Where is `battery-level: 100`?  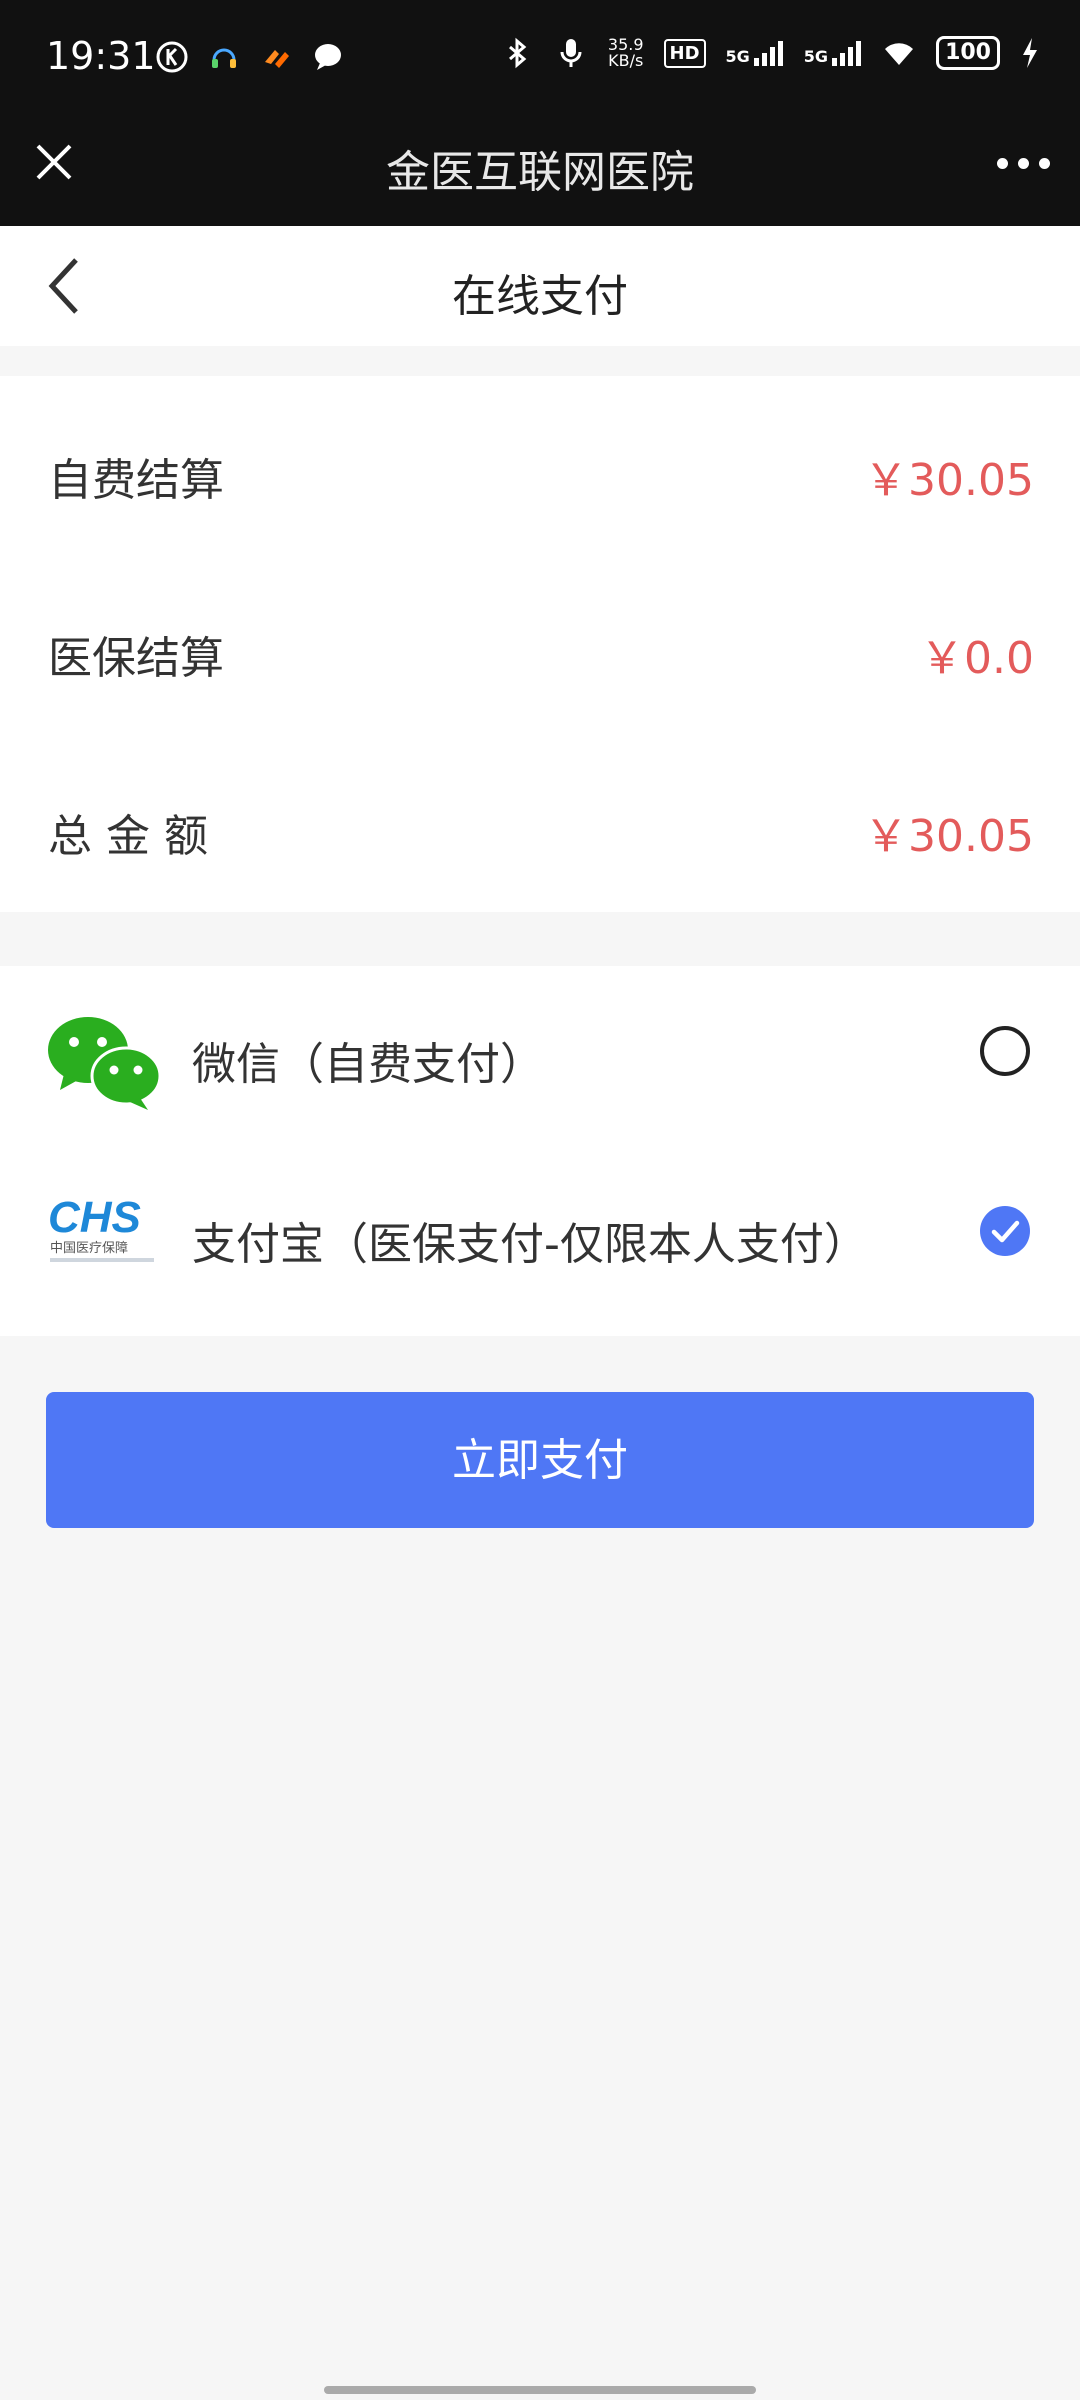
battery-level: 100 is located at coordinates (968, 53).